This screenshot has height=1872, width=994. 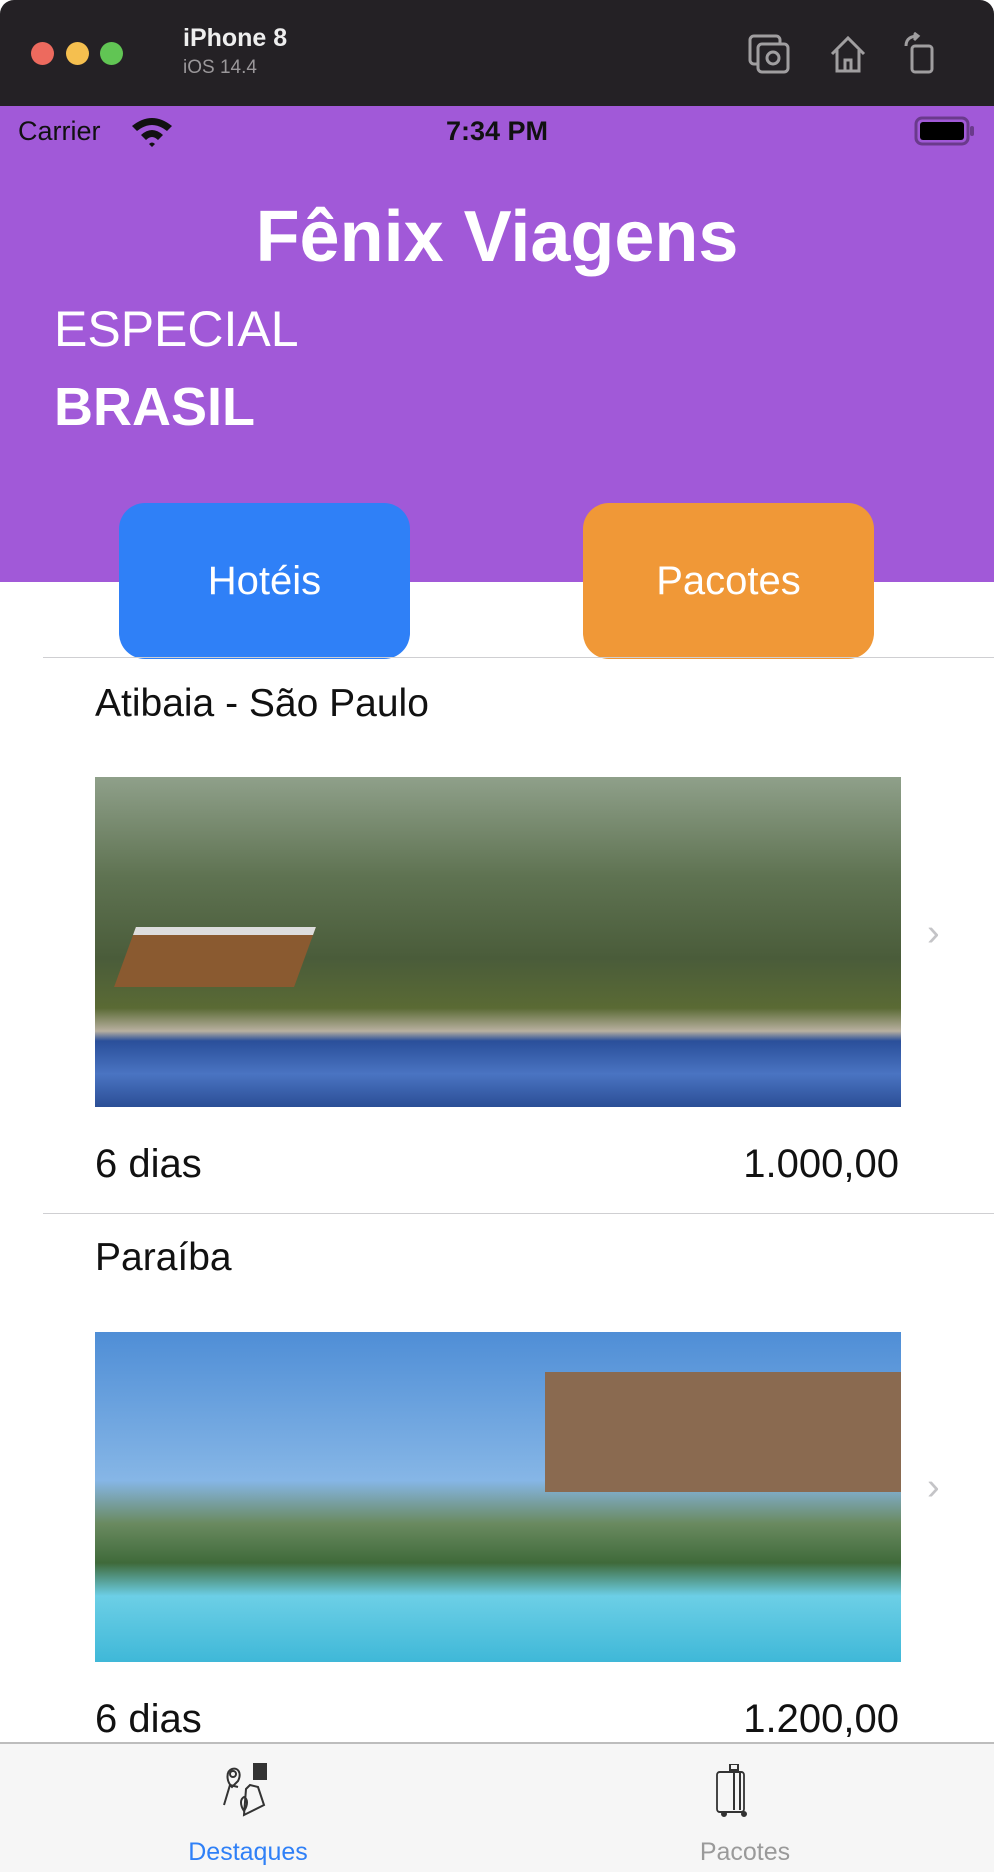 What do you see at coordinates (163, 1257) in the screenshot?
I see `place-name: Paraíba` at bounding box center [163, 1257].